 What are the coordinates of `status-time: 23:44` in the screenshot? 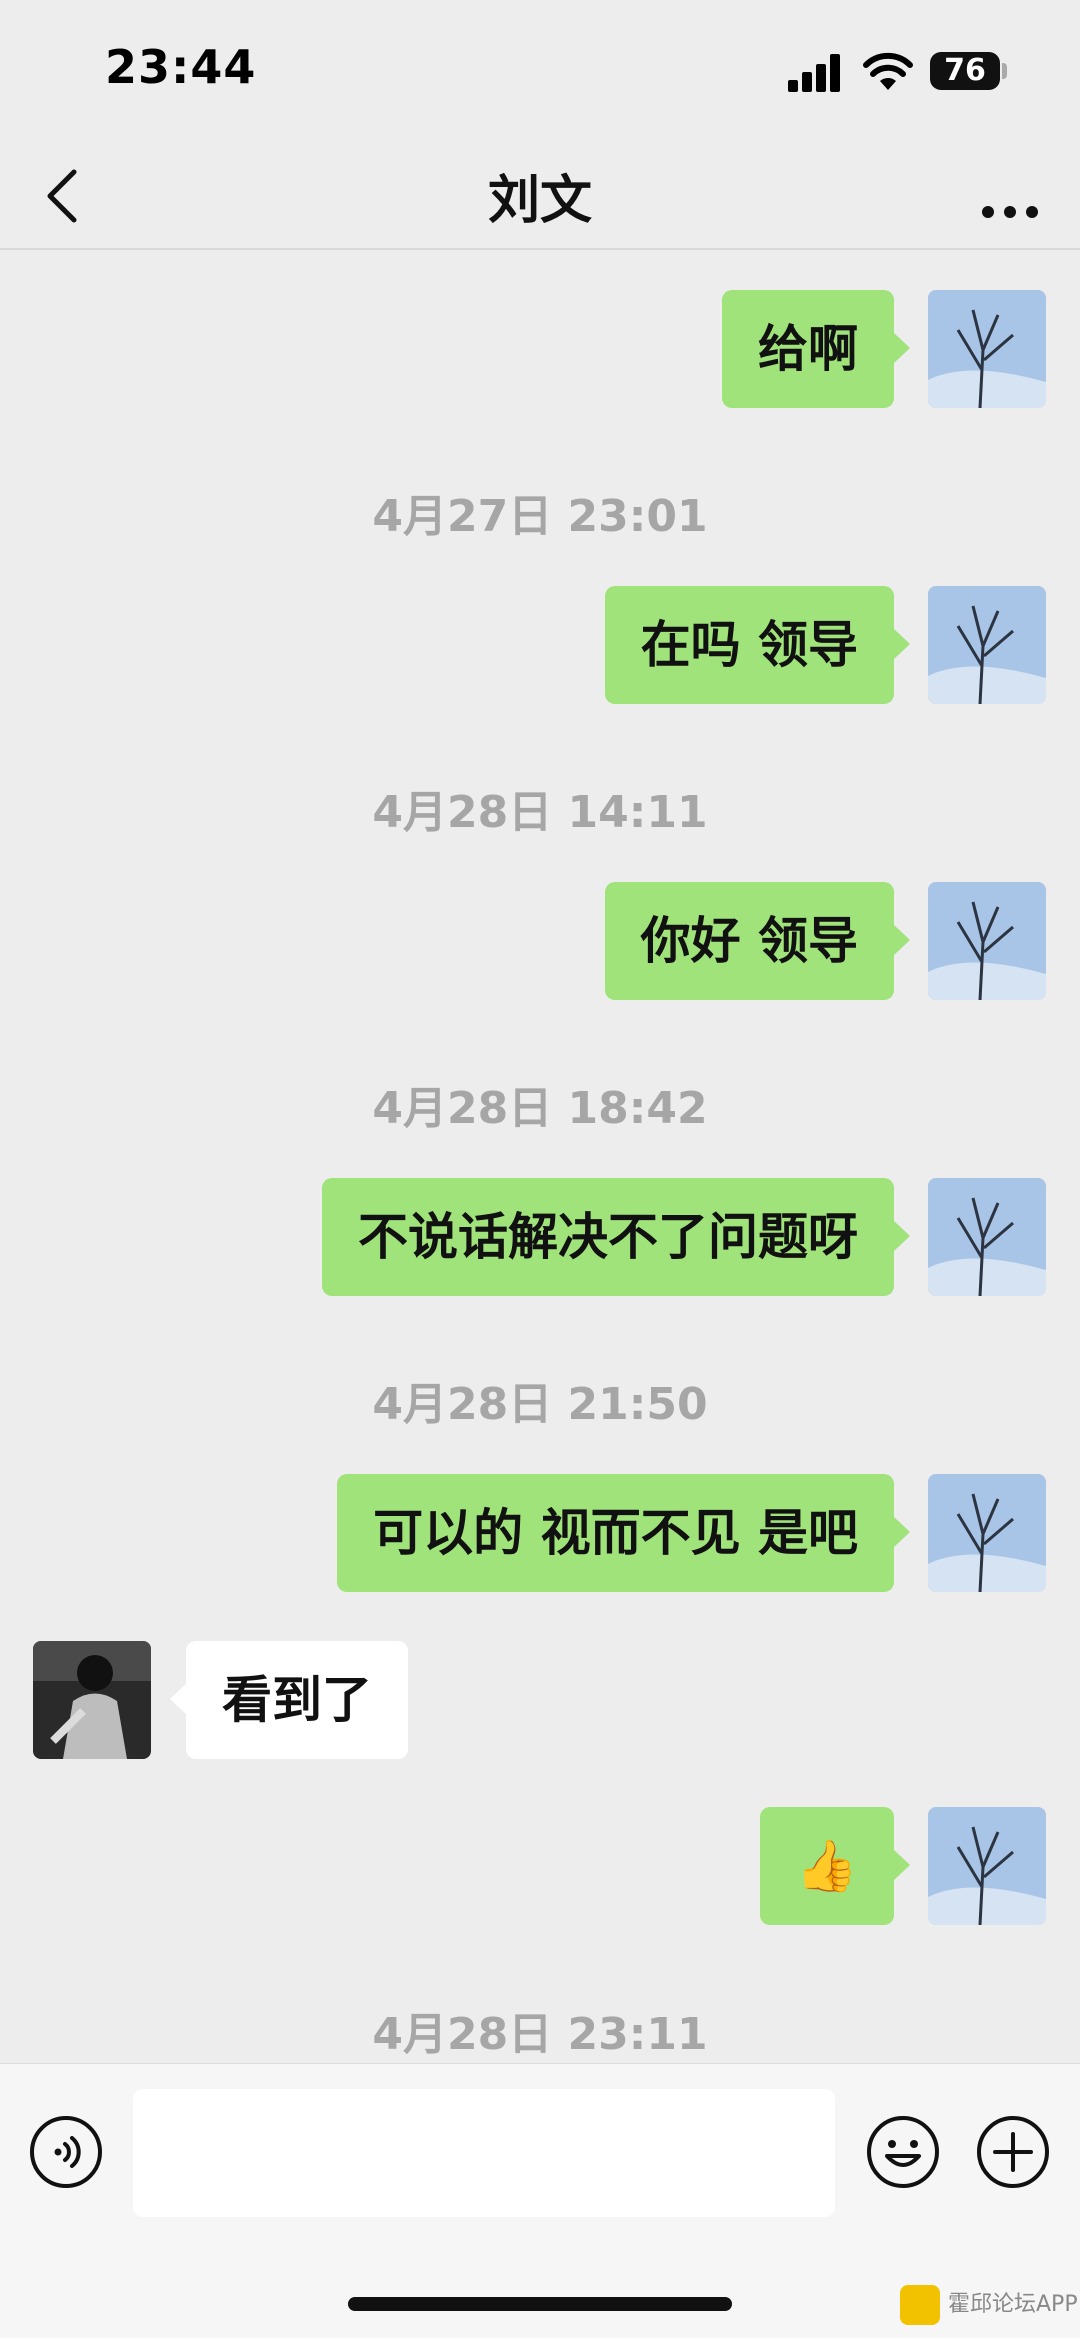 It's located at (181, 67).